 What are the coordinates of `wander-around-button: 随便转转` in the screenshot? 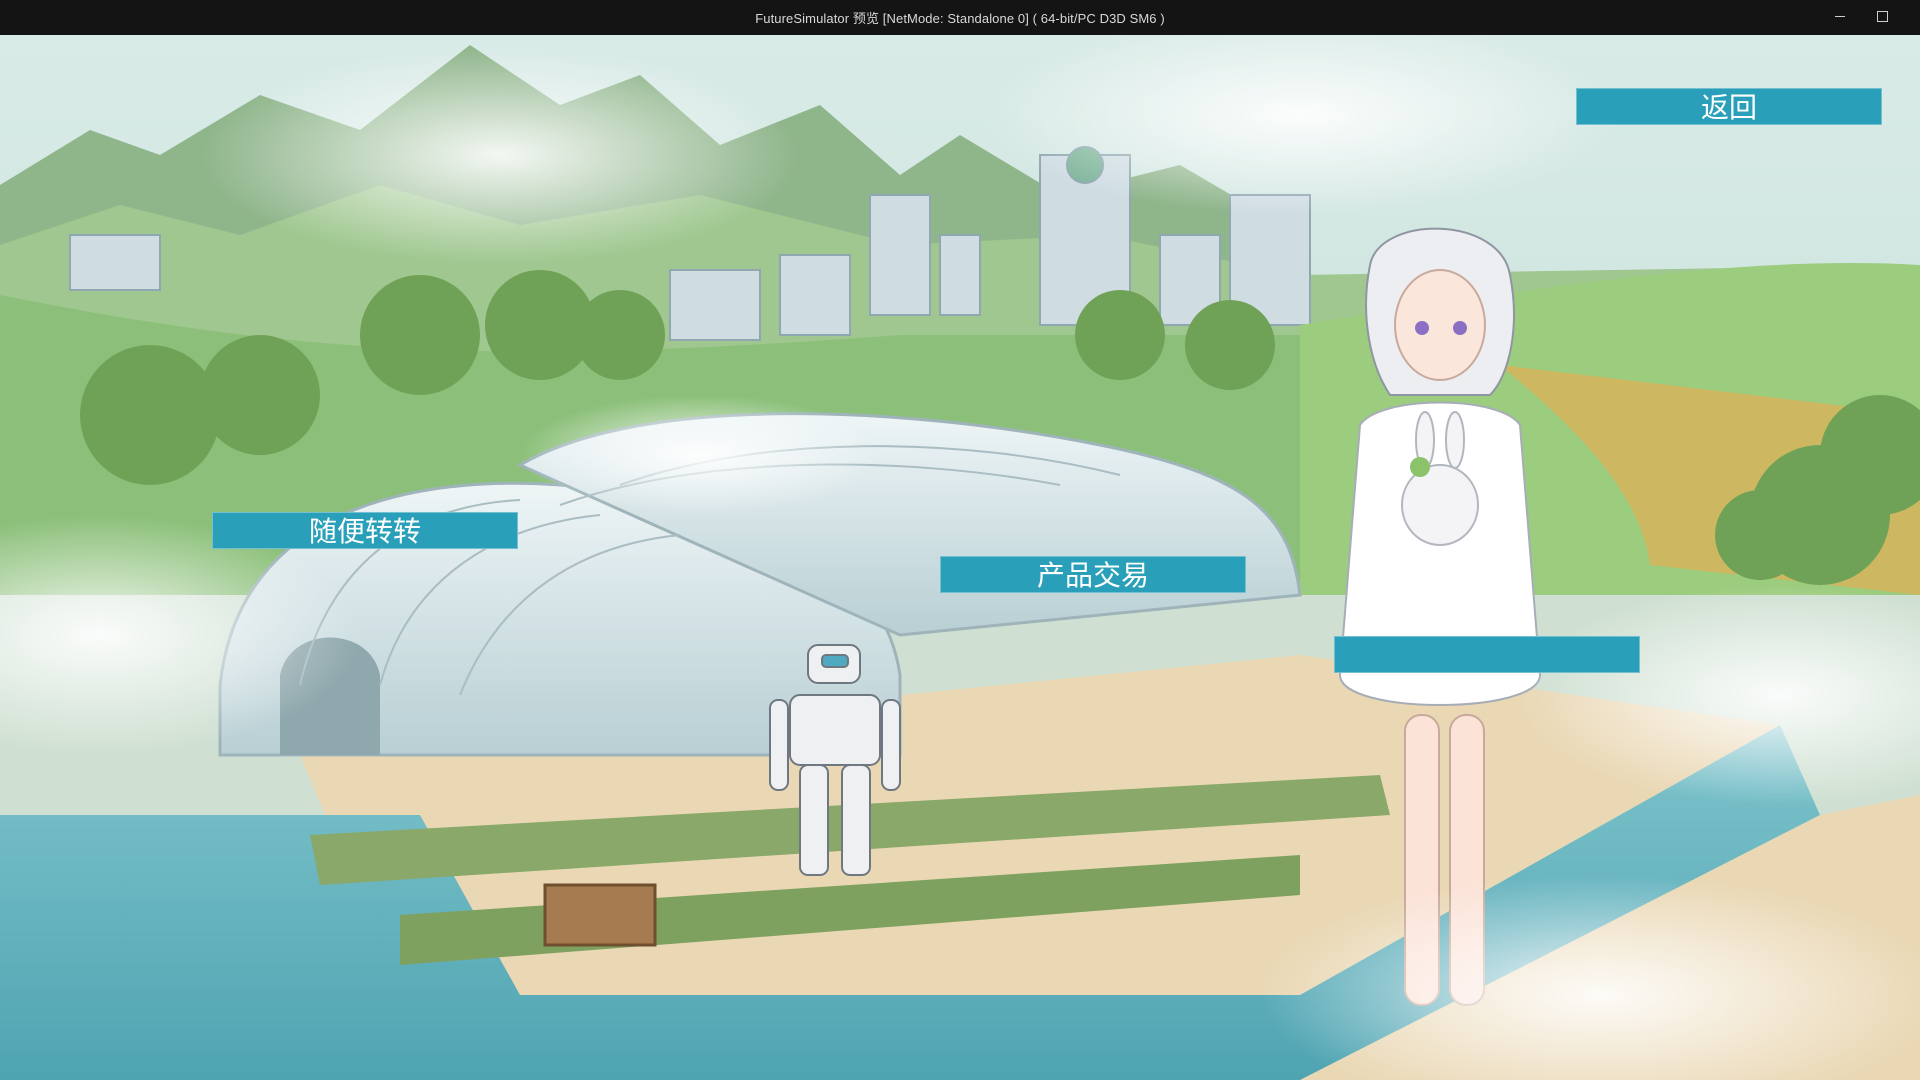 It's located at (365, 530).